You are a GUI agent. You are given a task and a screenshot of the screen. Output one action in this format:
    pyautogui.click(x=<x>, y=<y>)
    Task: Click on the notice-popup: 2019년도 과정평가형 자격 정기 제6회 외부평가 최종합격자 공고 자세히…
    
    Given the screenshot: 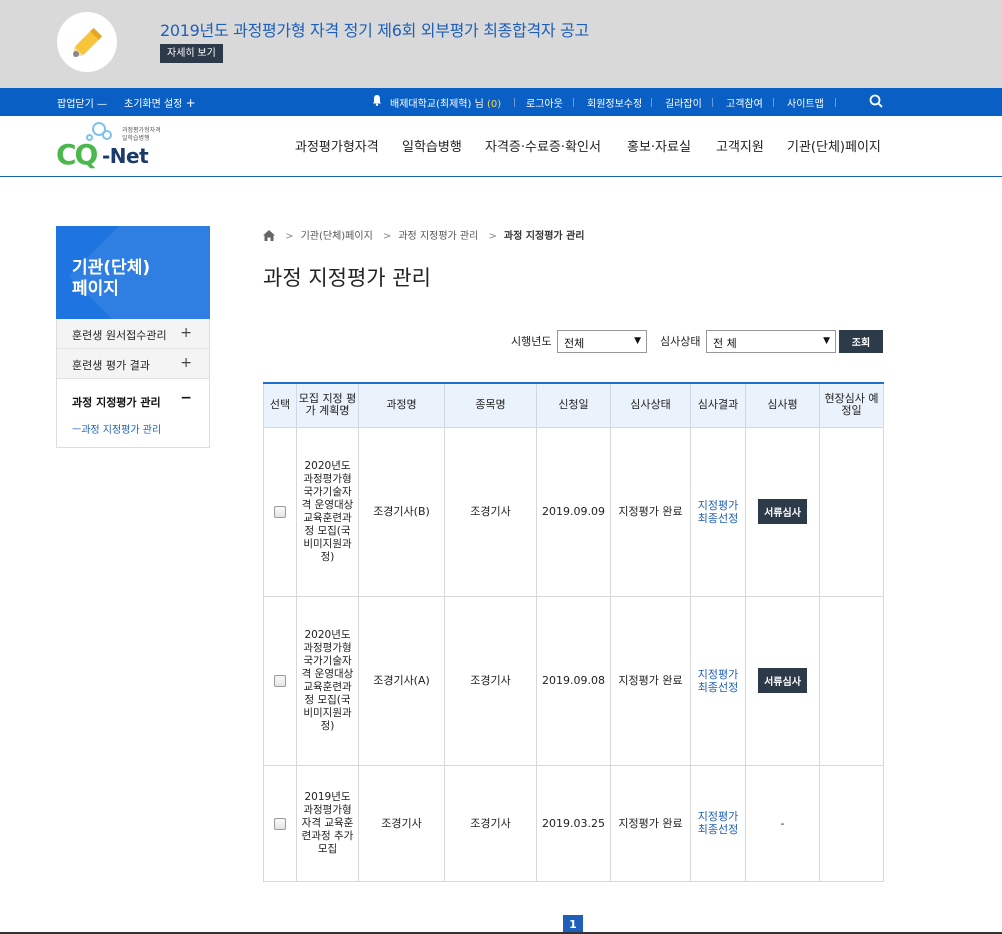 What is the action you would take?
    pyautogui.click(x=501, y=44)
    